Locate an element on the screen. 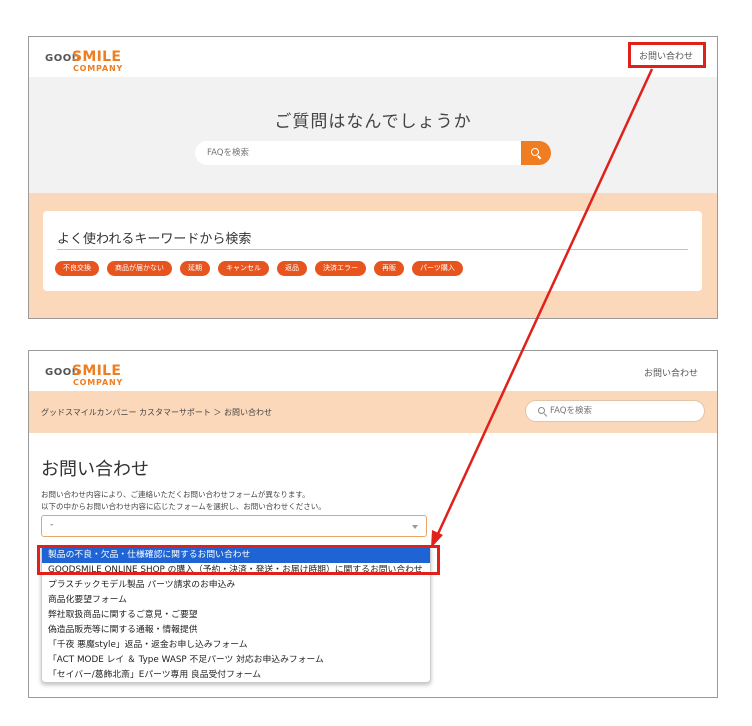  dropdown-option: 偽造品販売等に関する通報・情報提供 is located at coordinates (236, 630).